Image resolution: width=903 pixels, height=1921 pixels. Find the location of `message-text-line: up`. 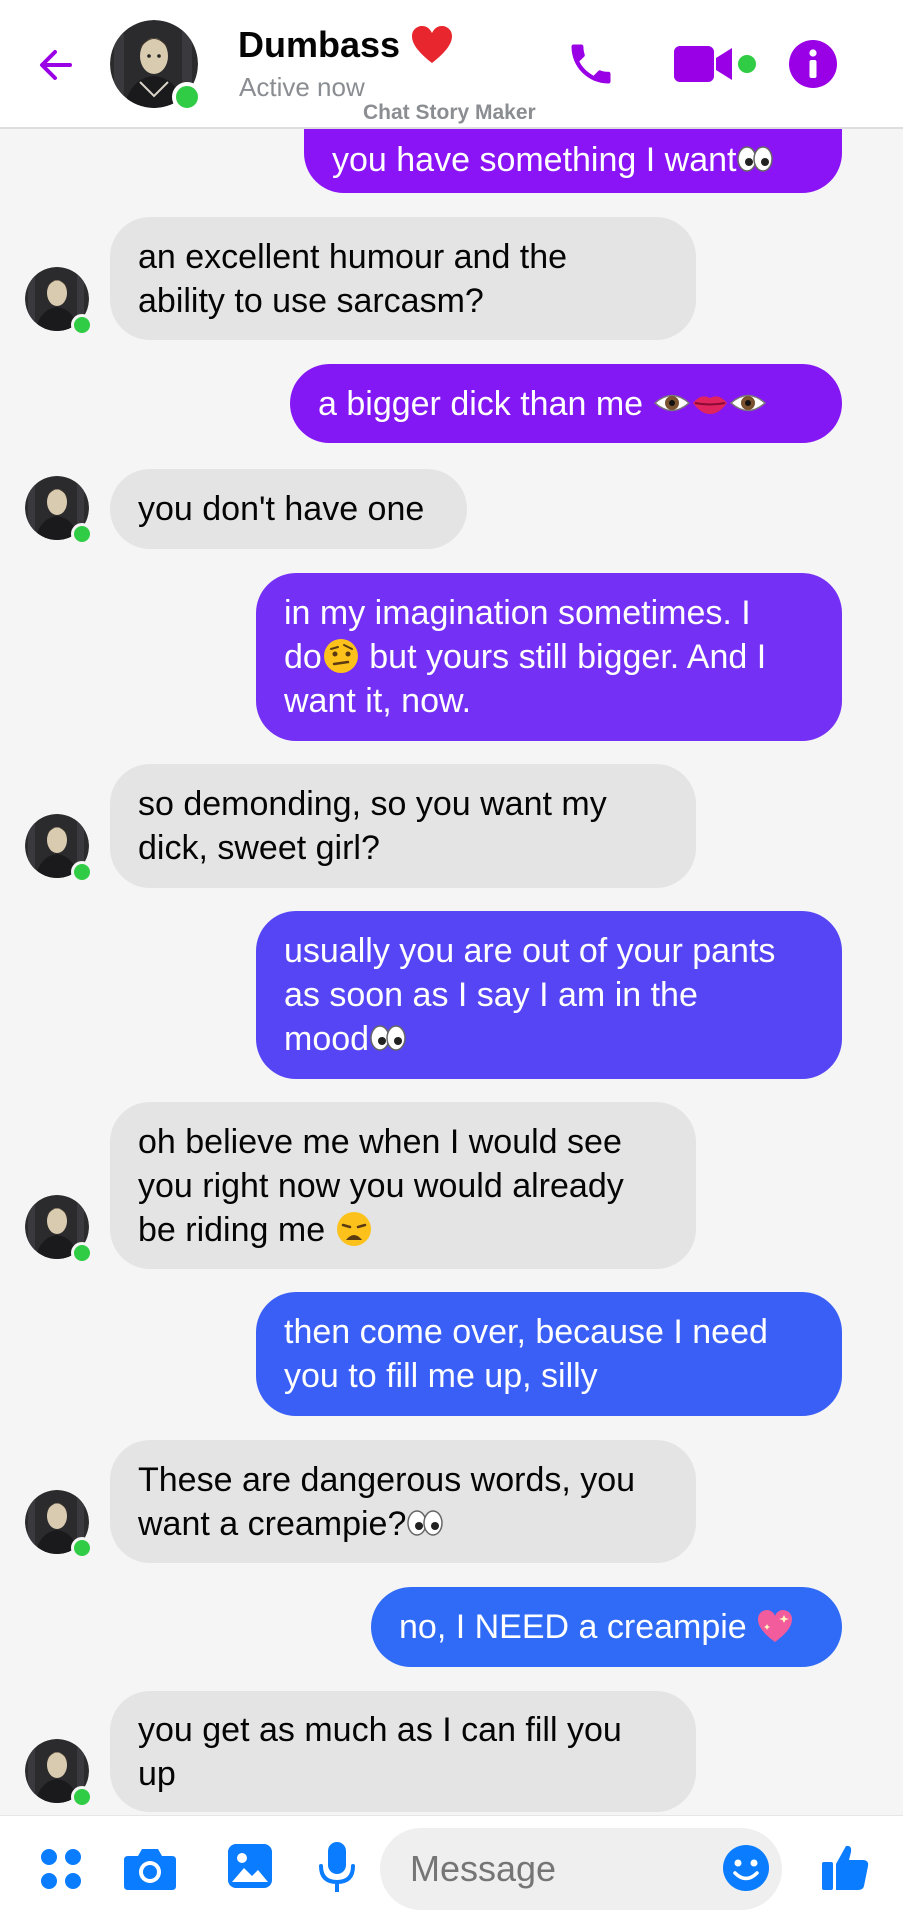

message-text-line: up is located at coordinates (157, 1773).